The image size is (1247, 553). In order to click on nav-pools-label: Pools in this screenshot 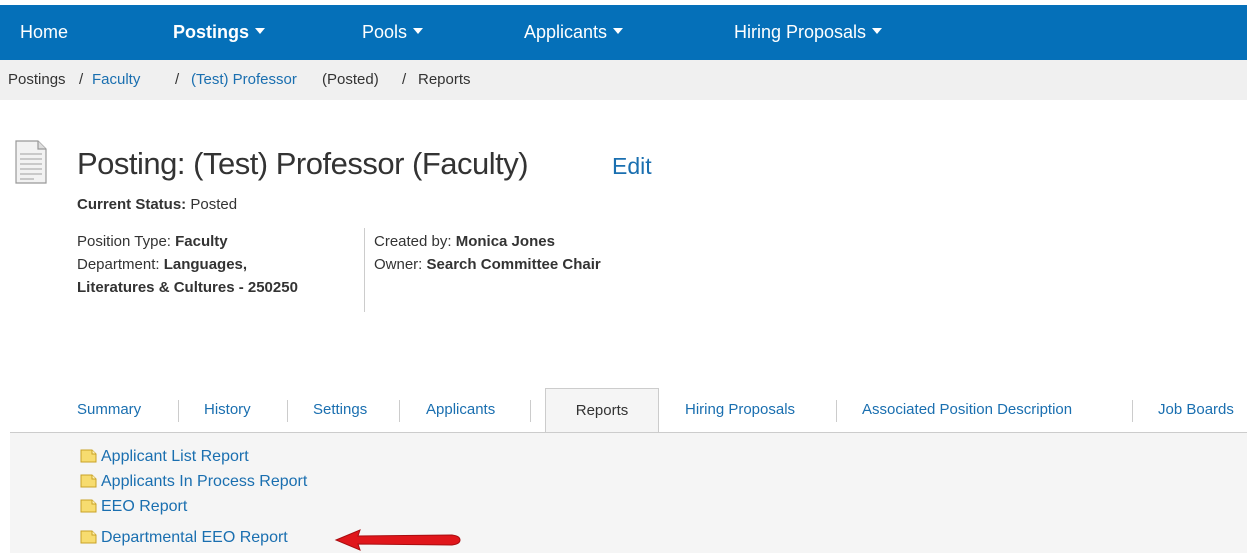, I will do `click(385, 32)`.